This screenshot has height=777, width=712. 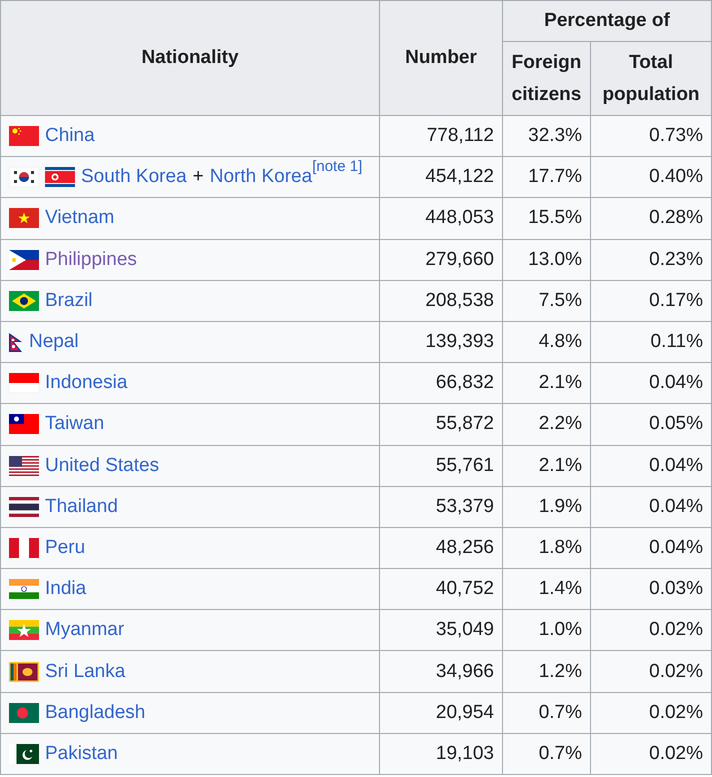 I want to click on table-cell: 0.73%, so click(x=651, y=136).